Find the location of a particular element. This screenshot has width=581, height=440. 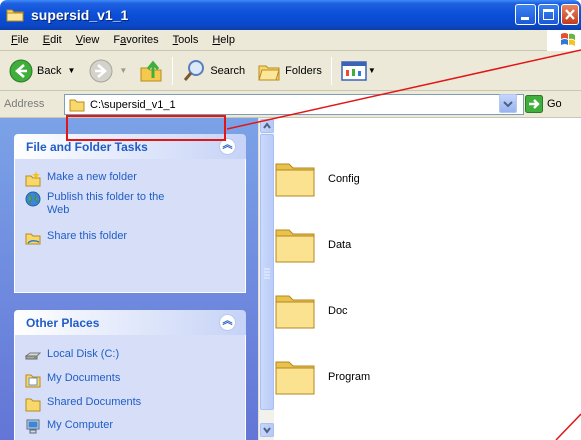

address-label: Address is located at coordinates (24, 104).